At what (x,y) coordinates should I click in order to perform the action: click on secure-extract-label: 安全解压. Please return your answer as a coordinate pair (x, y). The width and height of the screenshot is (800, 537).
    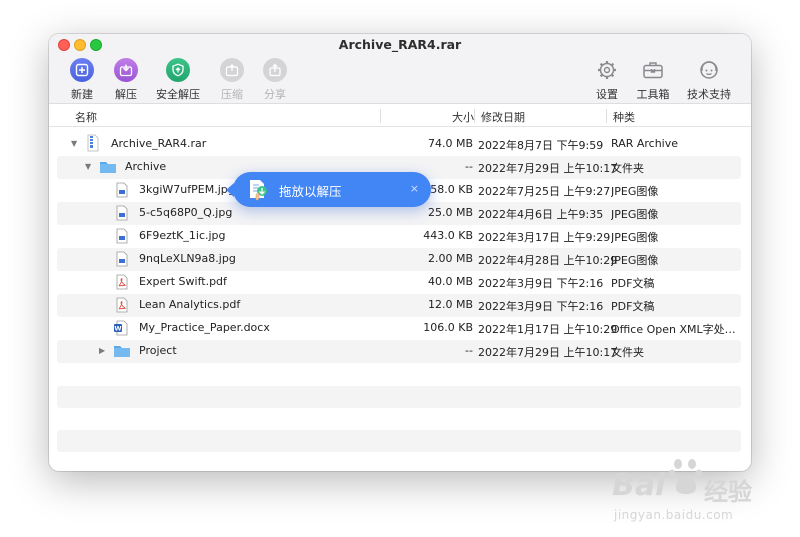
    Looking at the image, I should click on (178, 94).